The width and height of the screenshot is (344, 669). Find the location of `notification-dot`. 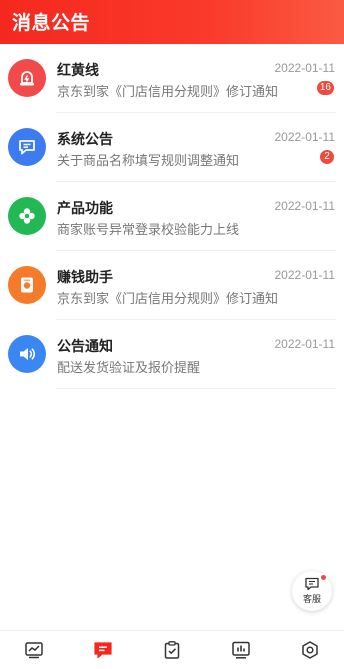

notification-dot is located at coordinates (323, 577).